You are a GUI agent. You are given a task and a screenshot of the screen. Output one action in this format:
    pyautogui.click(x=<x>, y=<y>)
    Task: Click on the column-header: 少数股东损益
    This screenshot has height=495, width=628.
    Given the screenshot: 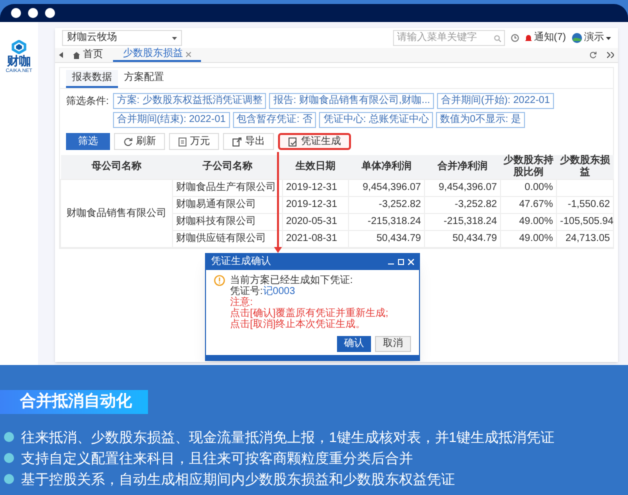 What is the action you would take?
    pyautogui.click(x=585, y=167)
    